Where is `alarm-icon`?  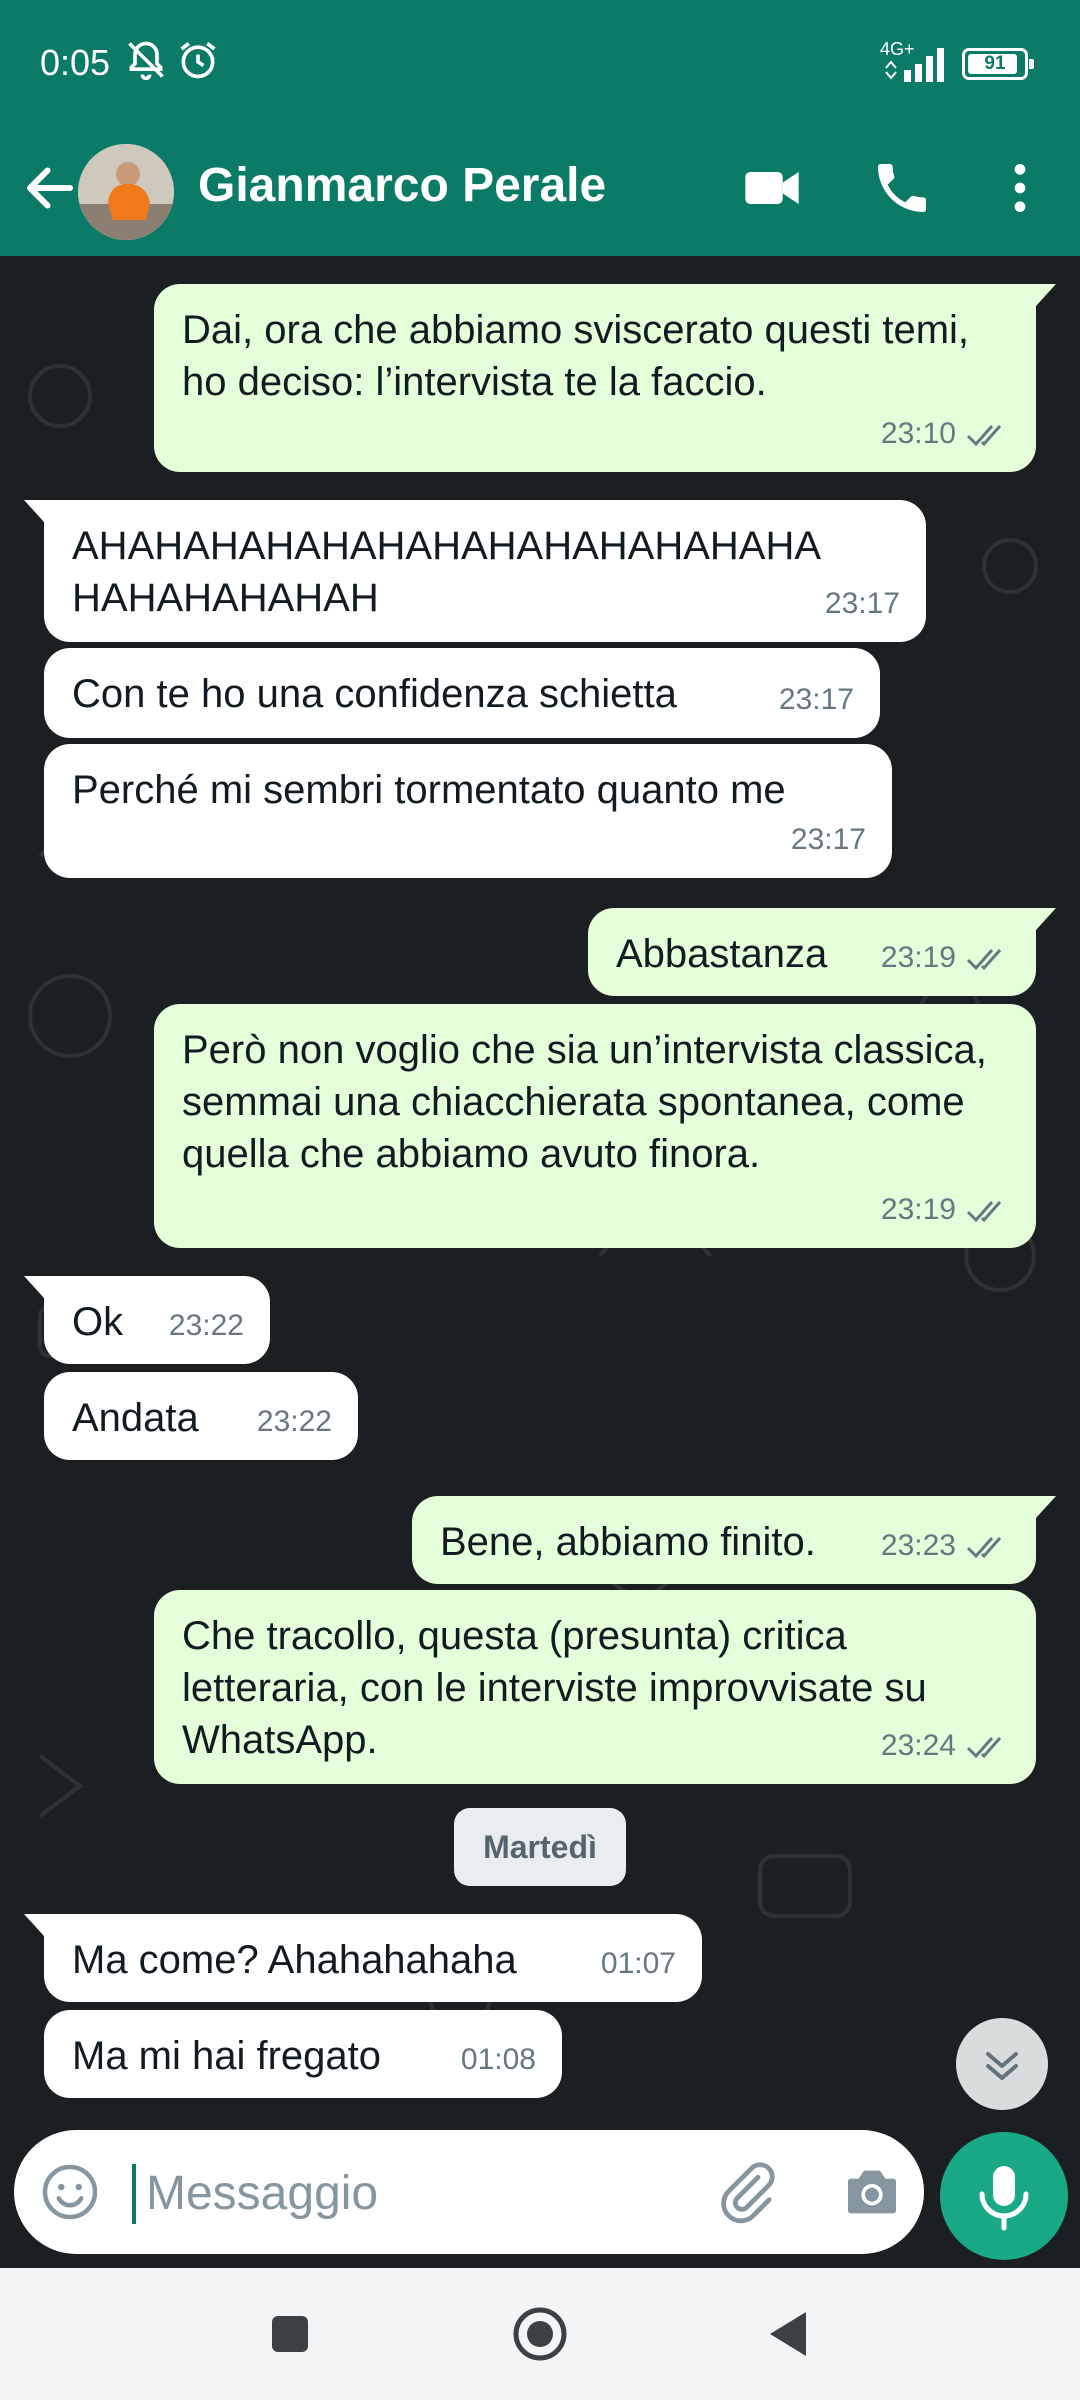 alarm-icon is located at coordinates (198, 60).